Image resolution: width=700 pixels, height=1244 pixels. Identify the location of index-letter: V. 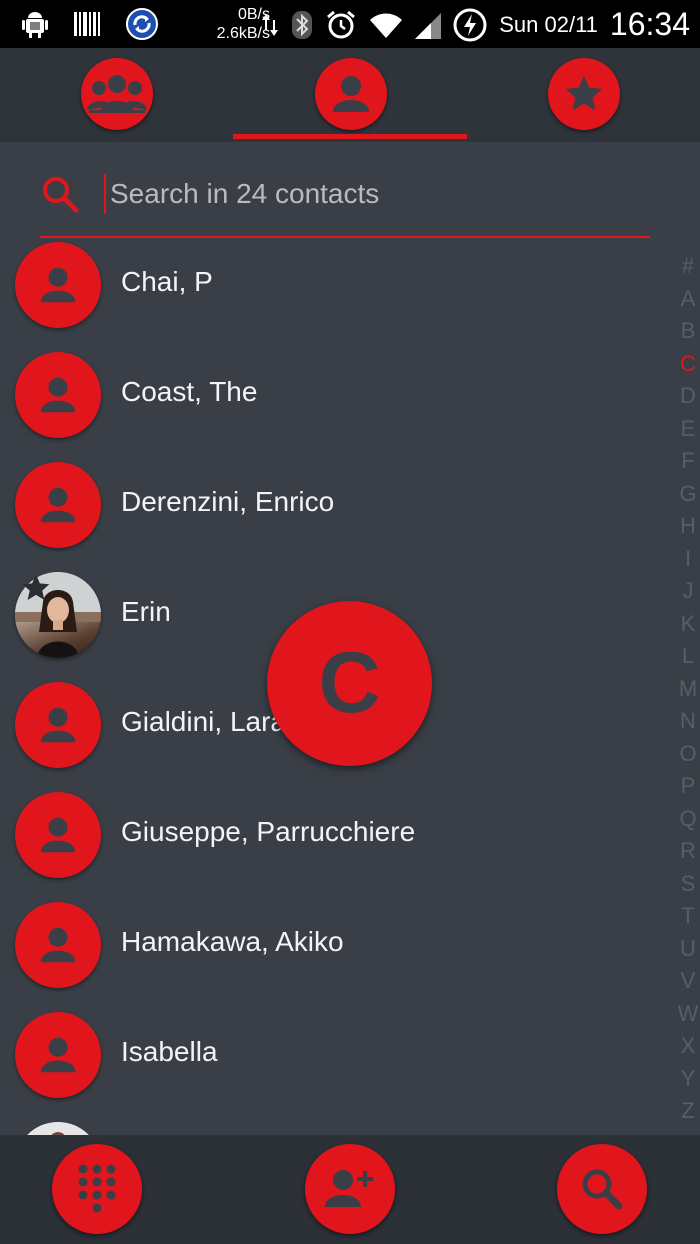
(688, 981).